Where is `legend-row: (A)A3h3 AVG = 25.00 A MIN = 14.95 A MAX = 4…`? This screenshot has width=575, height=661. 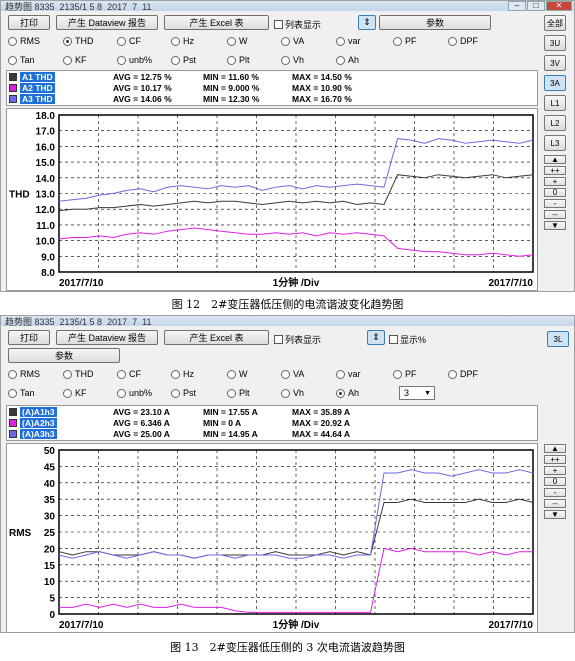 legend-row: (A)A3h3 AVG = 25.00 A MIN = 14.95 A MAX = 4… is located at coordinates (272, 434).